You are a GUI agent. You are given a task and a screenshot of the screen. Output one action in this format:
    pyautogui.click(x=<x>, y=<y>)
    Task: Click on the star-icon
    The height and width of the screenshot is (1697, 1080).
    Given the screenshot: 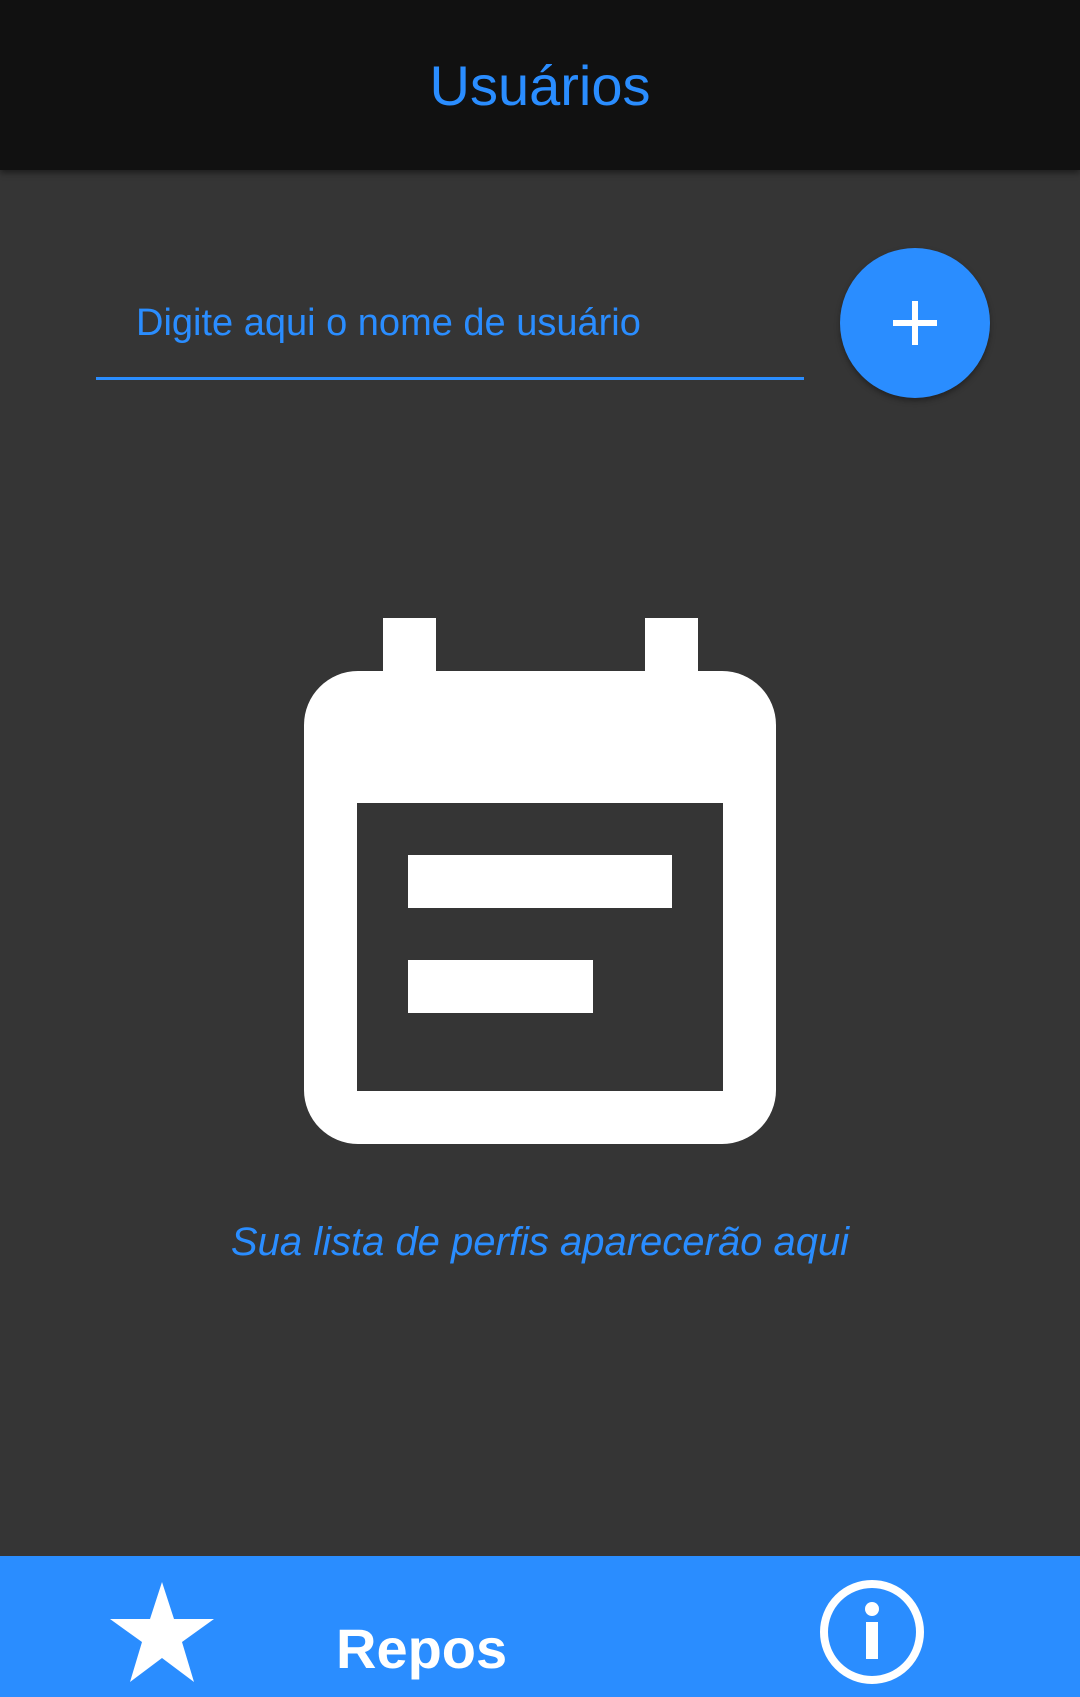 What is the action you would take?
    pyautogui.click(x=162, y=1632)
    